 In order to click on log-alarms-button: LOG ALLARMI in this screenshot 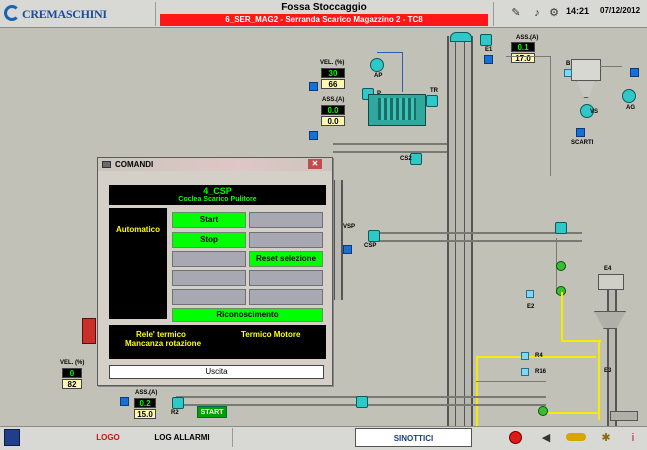, I will do `click(182, 437)`.